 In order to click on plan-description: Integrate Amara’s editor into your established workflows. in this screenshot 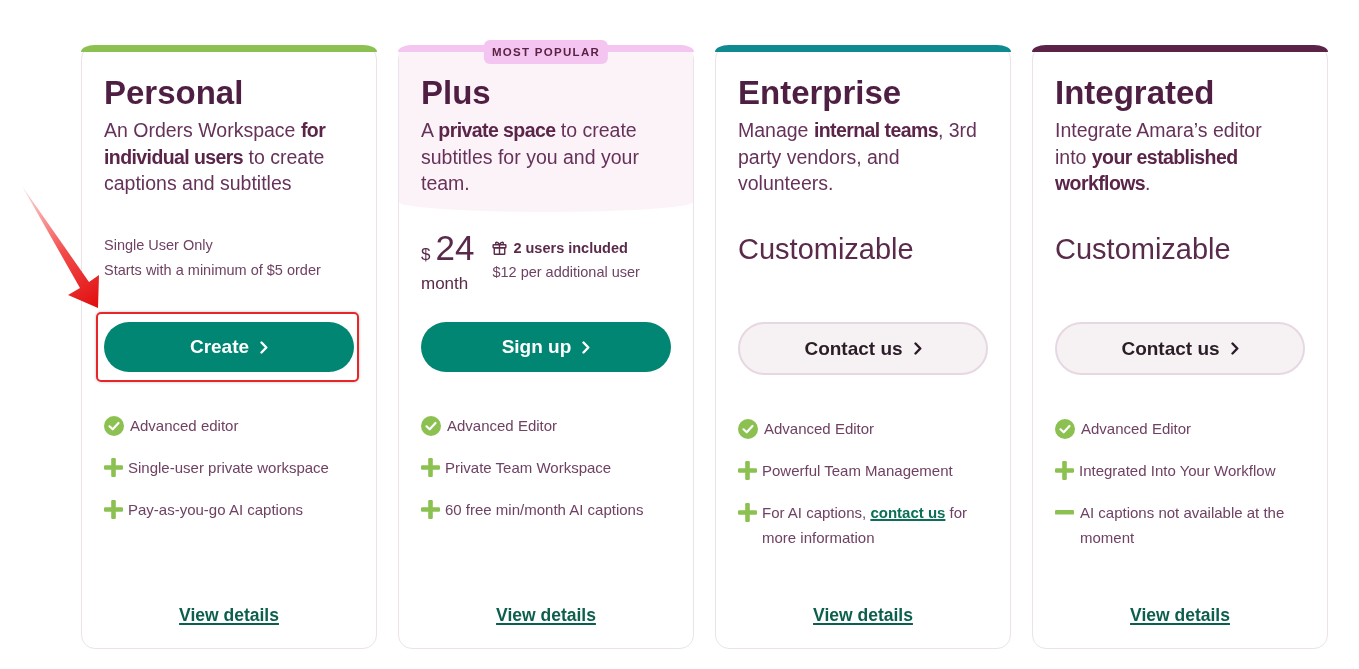, I will do `click(1159, 157)`.